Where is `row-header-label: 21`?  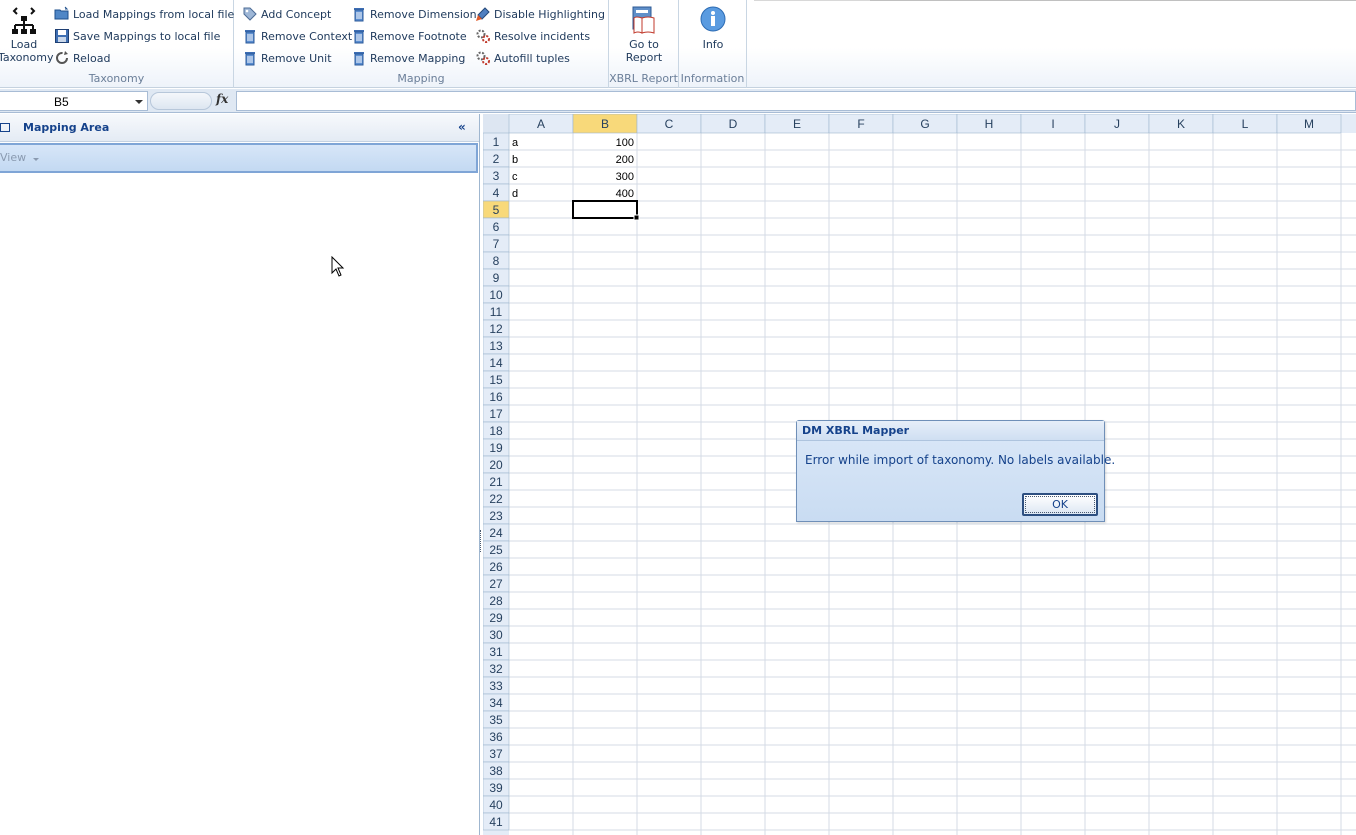 row-header-label: 21 is located at coordinates (496, 482).